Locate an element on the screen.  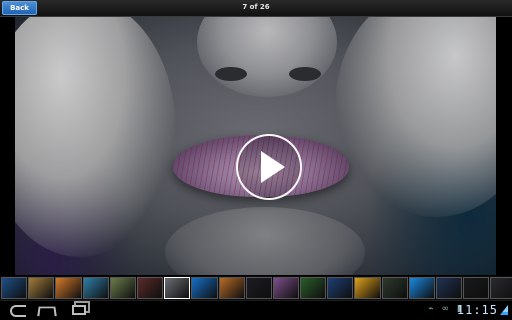
nose is located at coordinates (267, 57).